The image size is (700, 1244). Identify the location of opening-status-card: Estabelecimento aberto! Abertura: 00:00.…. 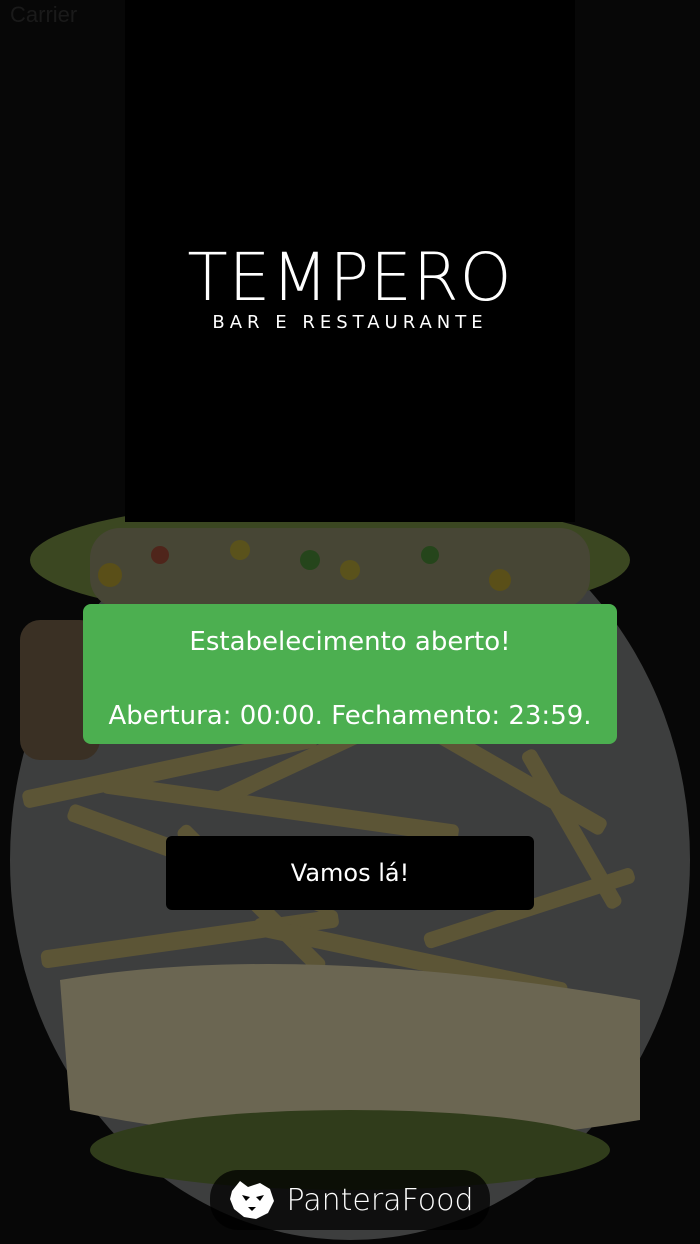
(350, 674).